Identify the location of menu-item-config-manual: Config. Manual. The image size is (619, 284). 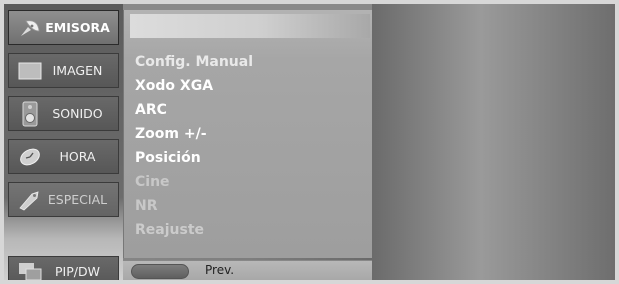
(194, 62).